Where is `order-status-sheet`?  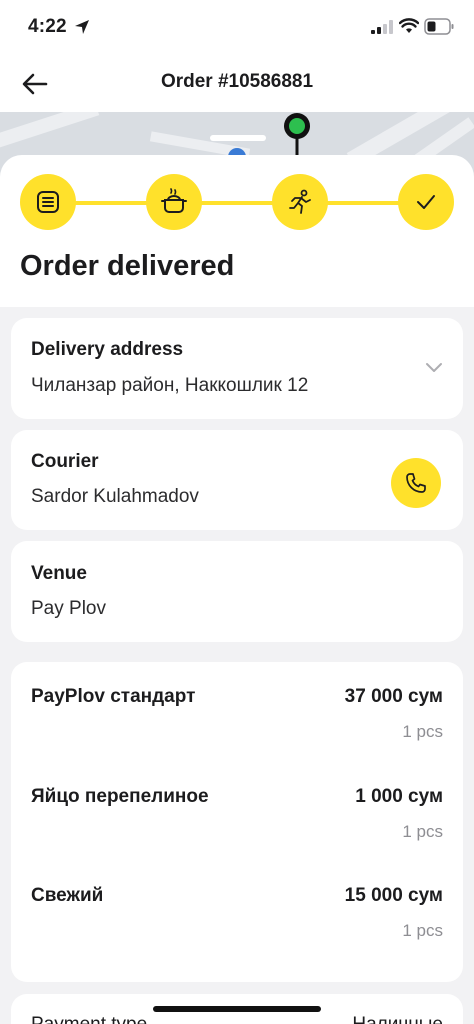
order-status-sheet is located at coordinates (237, 231).